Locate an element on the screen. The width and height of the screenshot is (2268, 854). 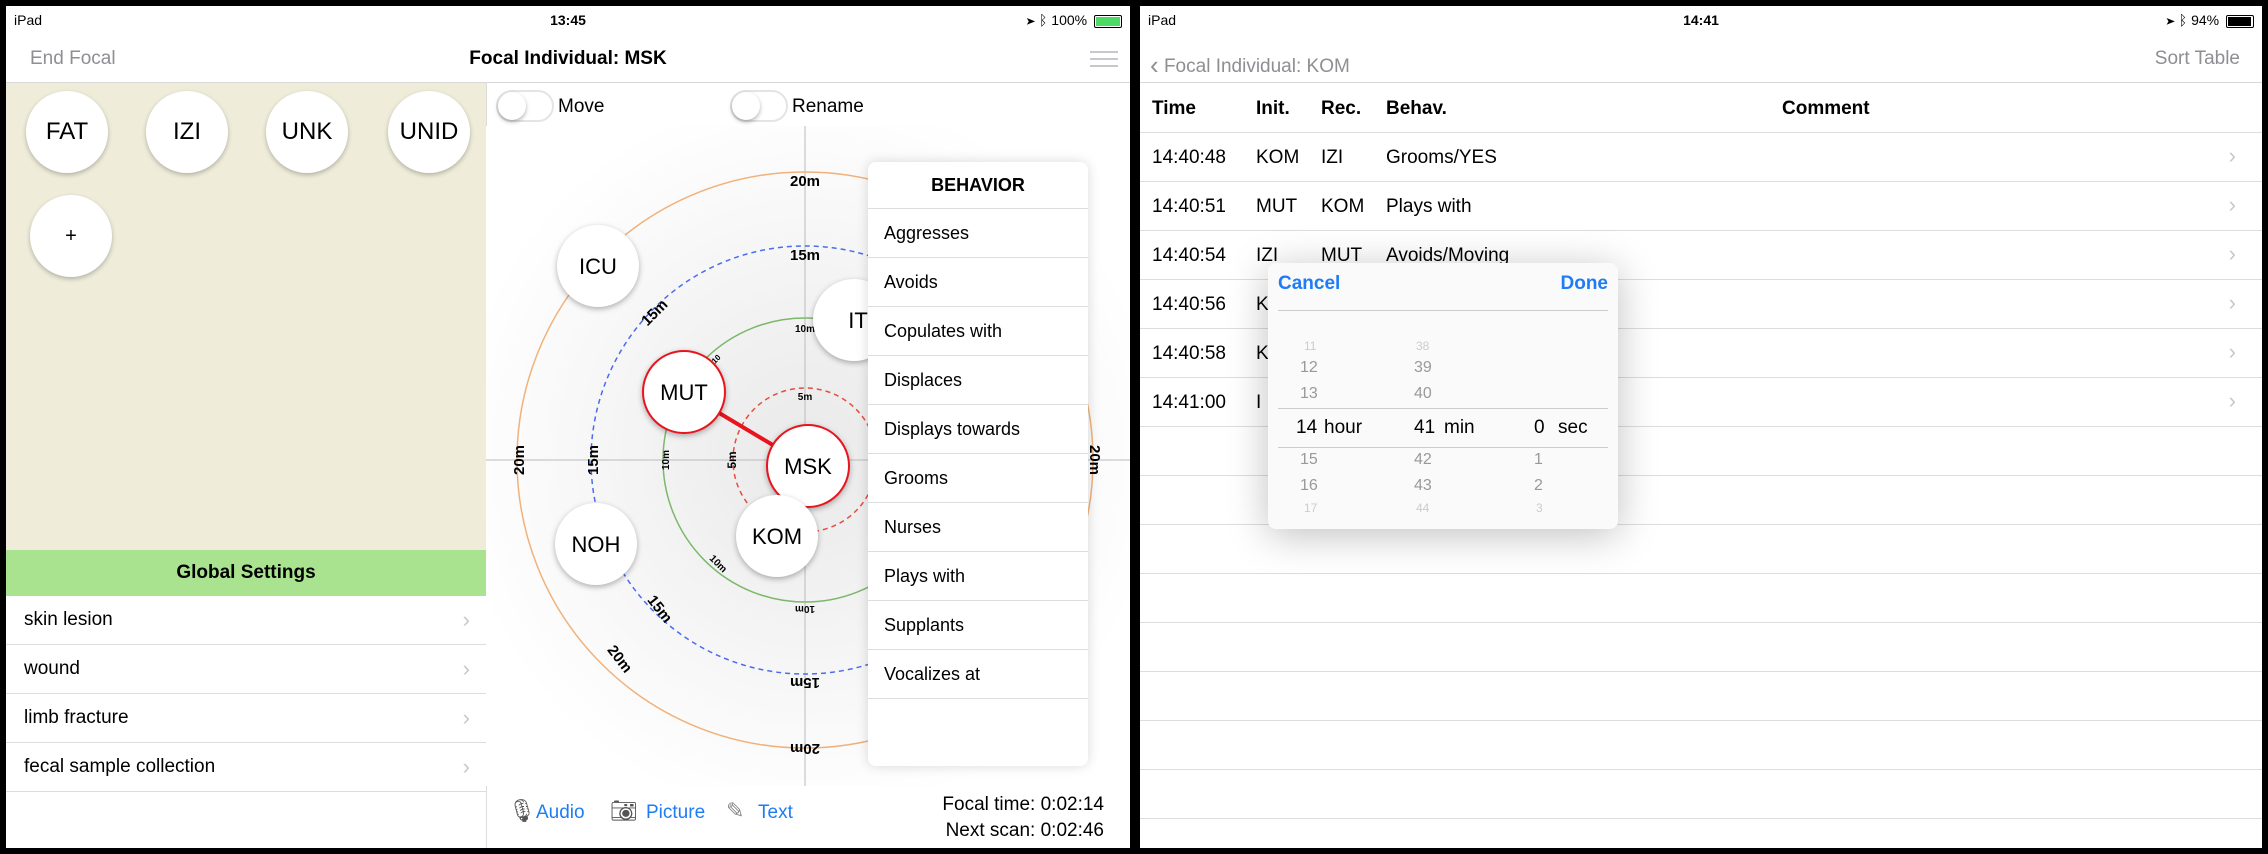
label-10m-left: 10m is located at coordinates (666, 460).